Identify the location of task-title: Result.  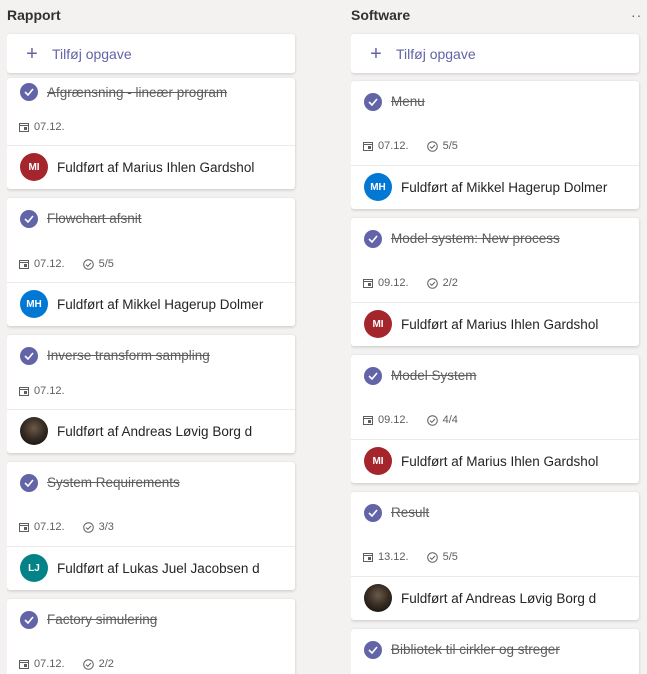
(410, 512).